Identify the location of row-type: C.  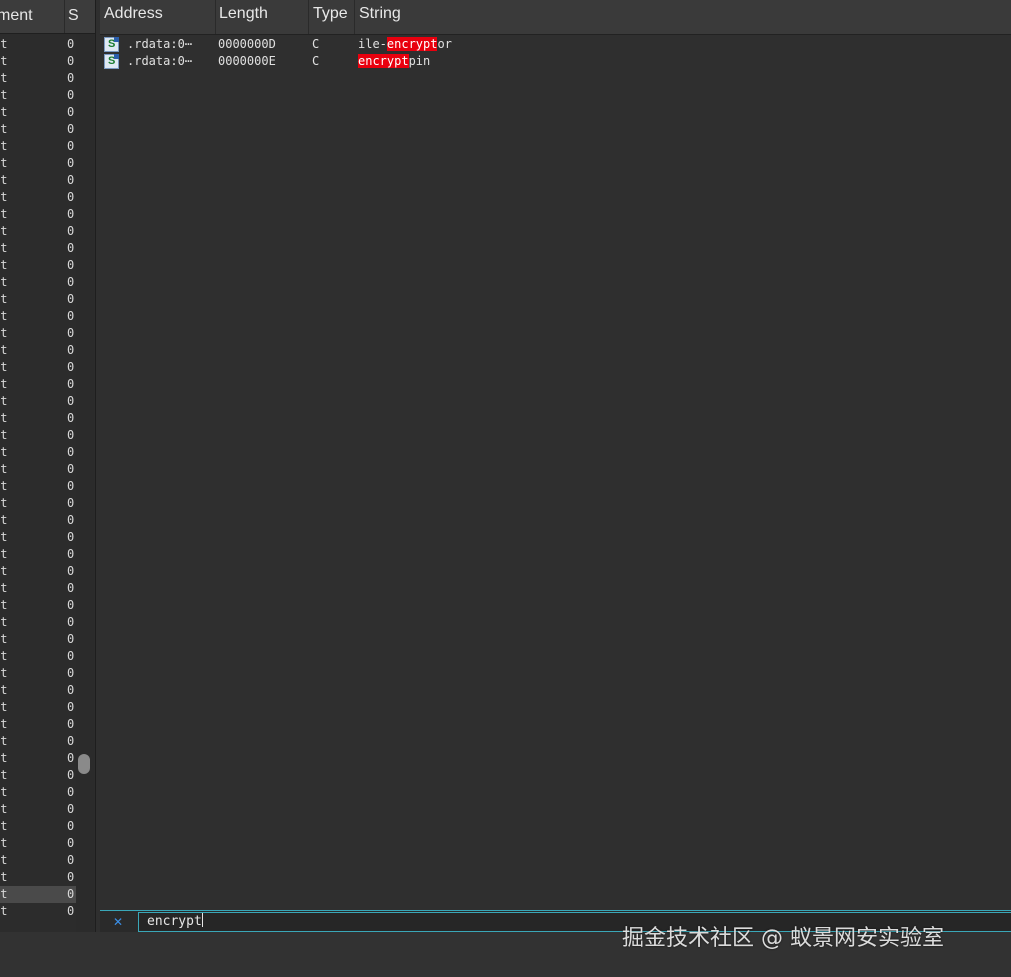
(316, 44).